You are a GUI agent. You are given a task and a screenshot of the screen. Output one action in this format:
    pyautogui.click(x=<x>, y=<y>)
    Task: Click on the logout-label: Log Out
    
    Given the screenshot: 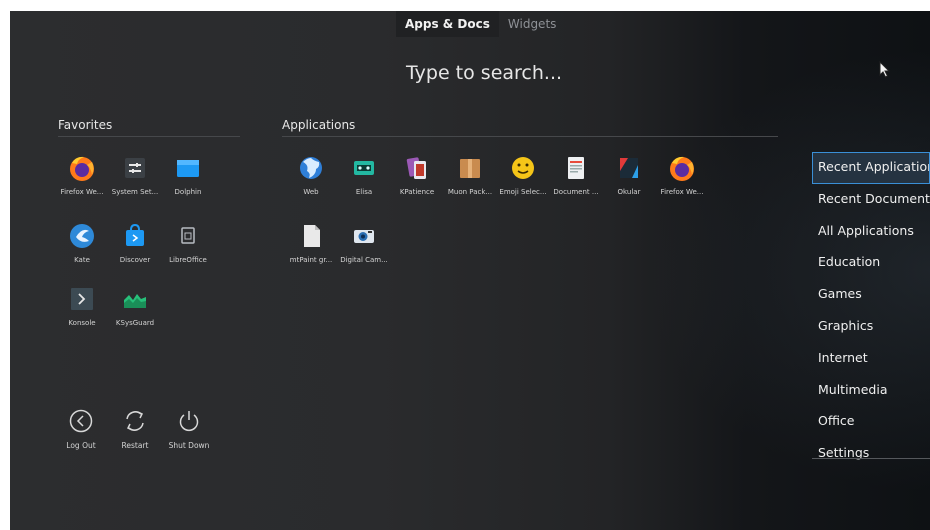 What is the action you would take?
    pyautogui.click(x=81, y=445)
    